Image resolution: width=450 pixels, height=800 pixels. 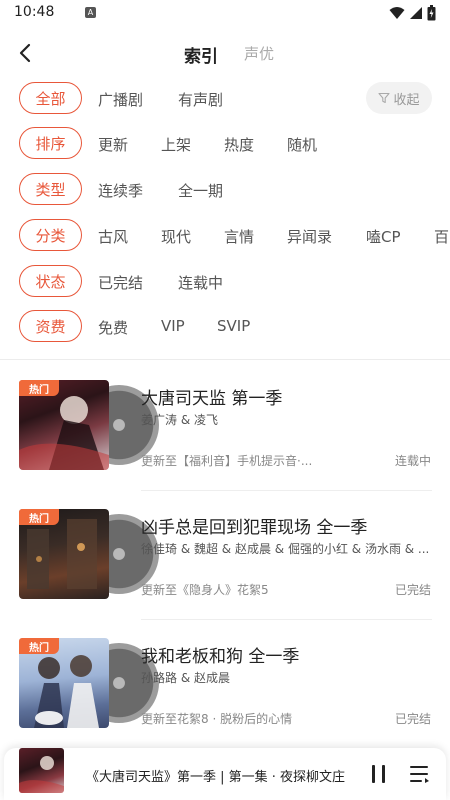 I want to click on item-title: 大唐司天监 第一季, so click(x=211, y=396).